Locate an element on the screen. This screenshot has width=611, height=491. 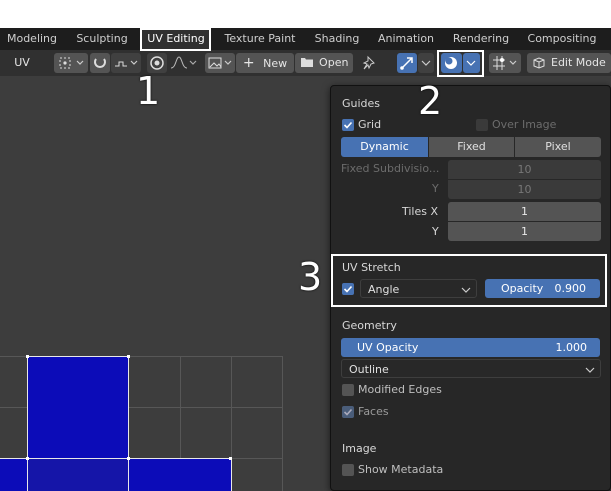
sync-selection-toggle is located at coordinates (100, 63).